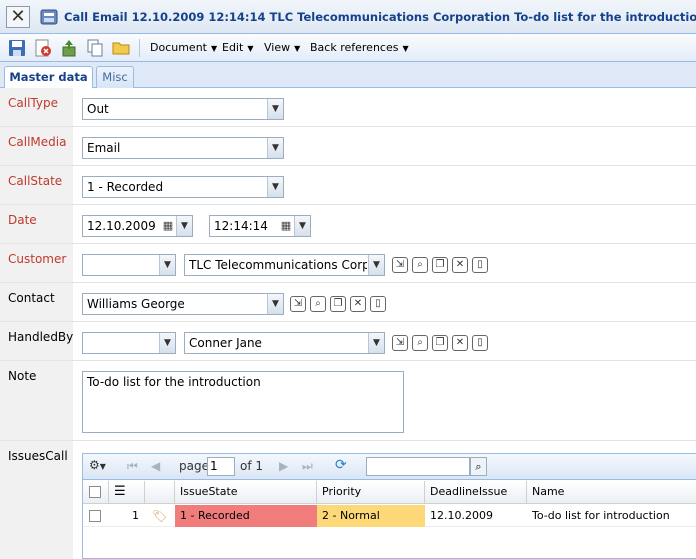 Image resolution: width=696 pixels, height=559 pixels. I want to click on callstate-select: 1 - Recorded ▼, so click(183, 187).